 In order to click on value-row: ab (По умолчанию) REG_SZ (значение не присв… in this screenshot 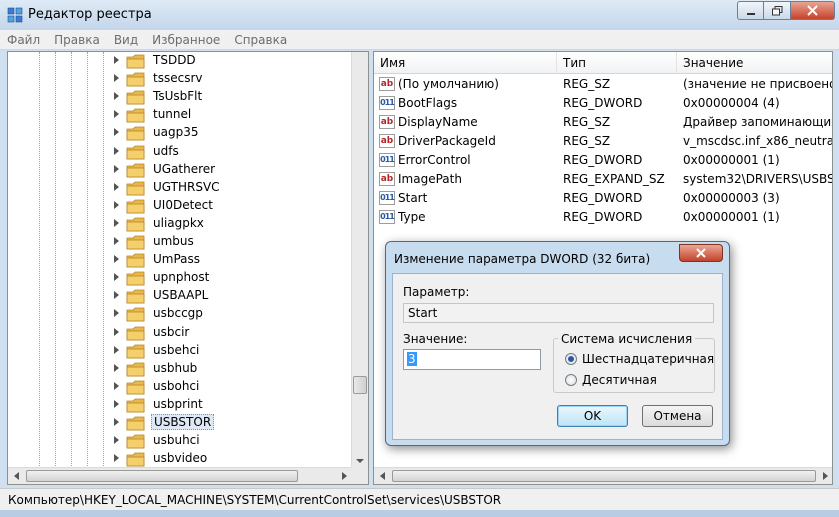, I will do `click(603, 84)`.